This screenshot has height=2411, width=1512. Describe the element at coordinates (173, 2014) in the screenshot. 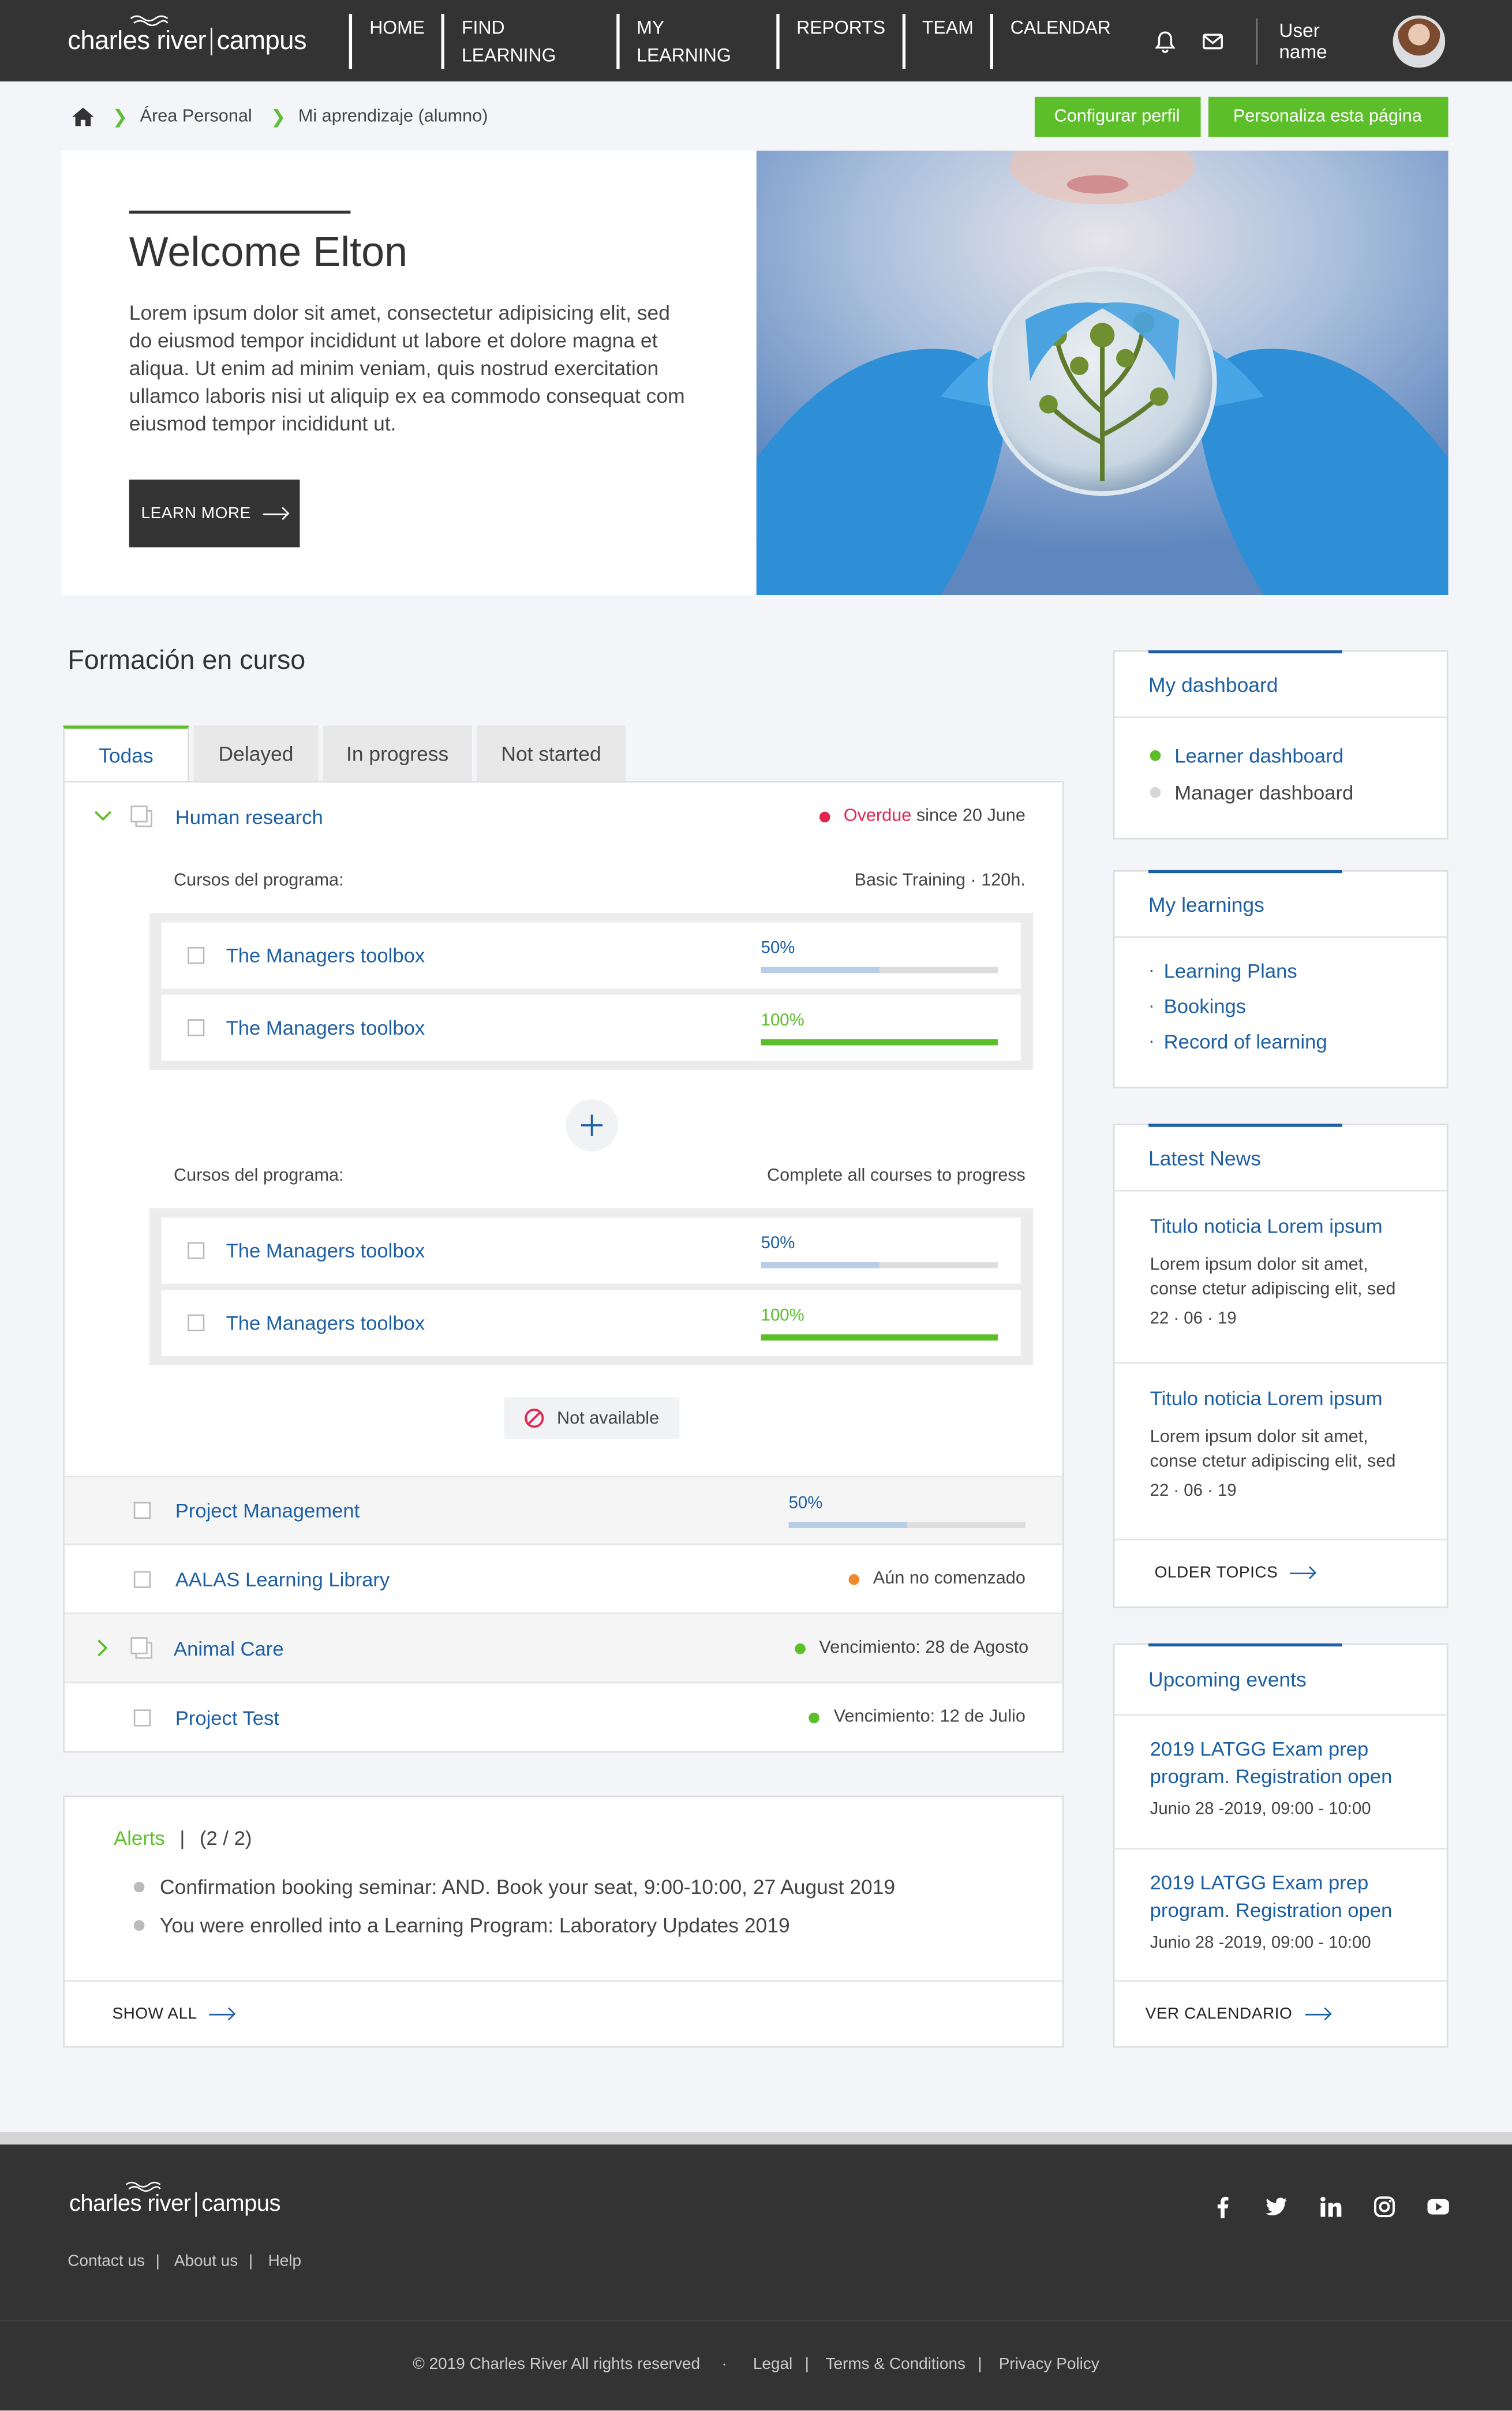

I see `show-all-link: SHOW ALL` at that location.